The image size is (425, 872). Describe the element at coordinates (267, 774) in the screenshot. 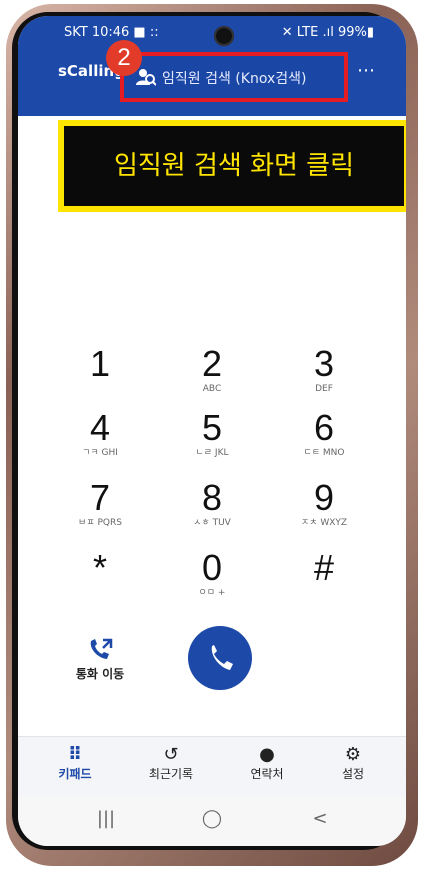

I see `tab-contacts-label: 연락처` at that location.